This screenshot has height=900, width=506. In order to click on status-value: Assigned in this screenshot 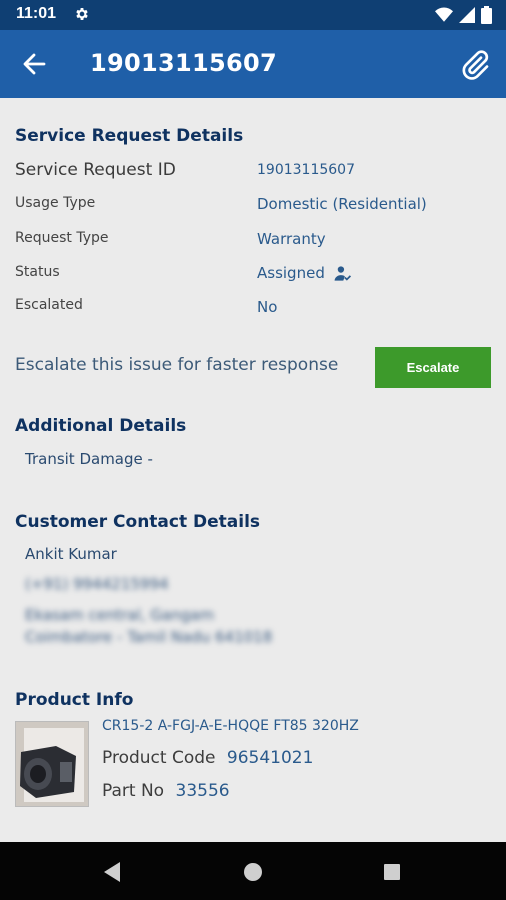, I will do `click(291, 273)`.